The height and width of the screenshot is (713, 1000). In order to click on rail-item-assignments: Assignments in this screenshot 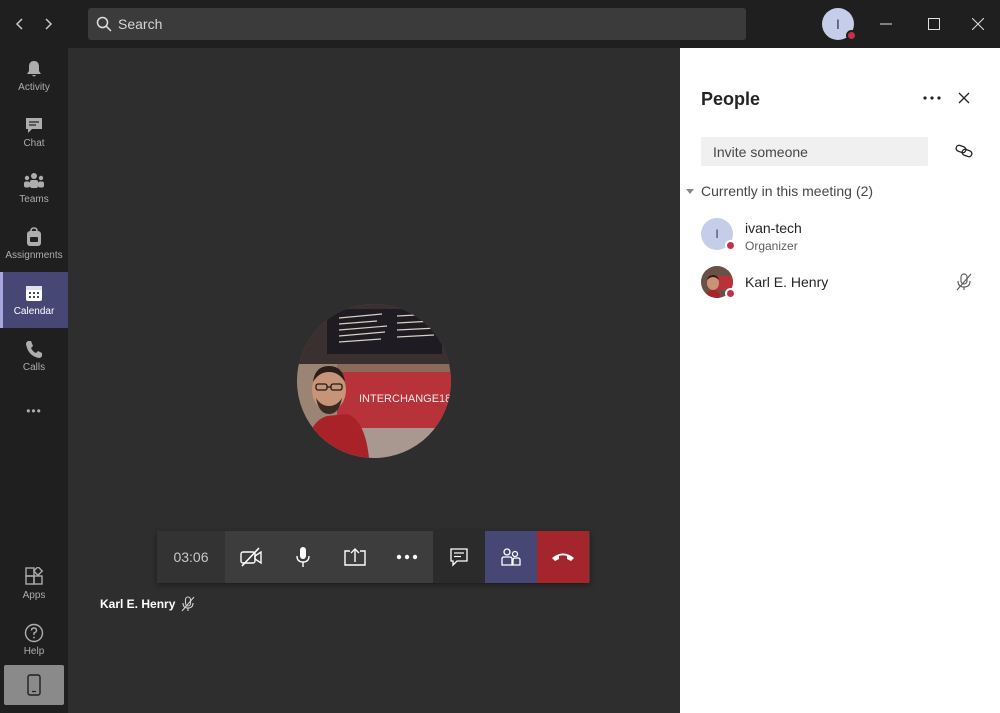, I will do `click(34, 244)`.